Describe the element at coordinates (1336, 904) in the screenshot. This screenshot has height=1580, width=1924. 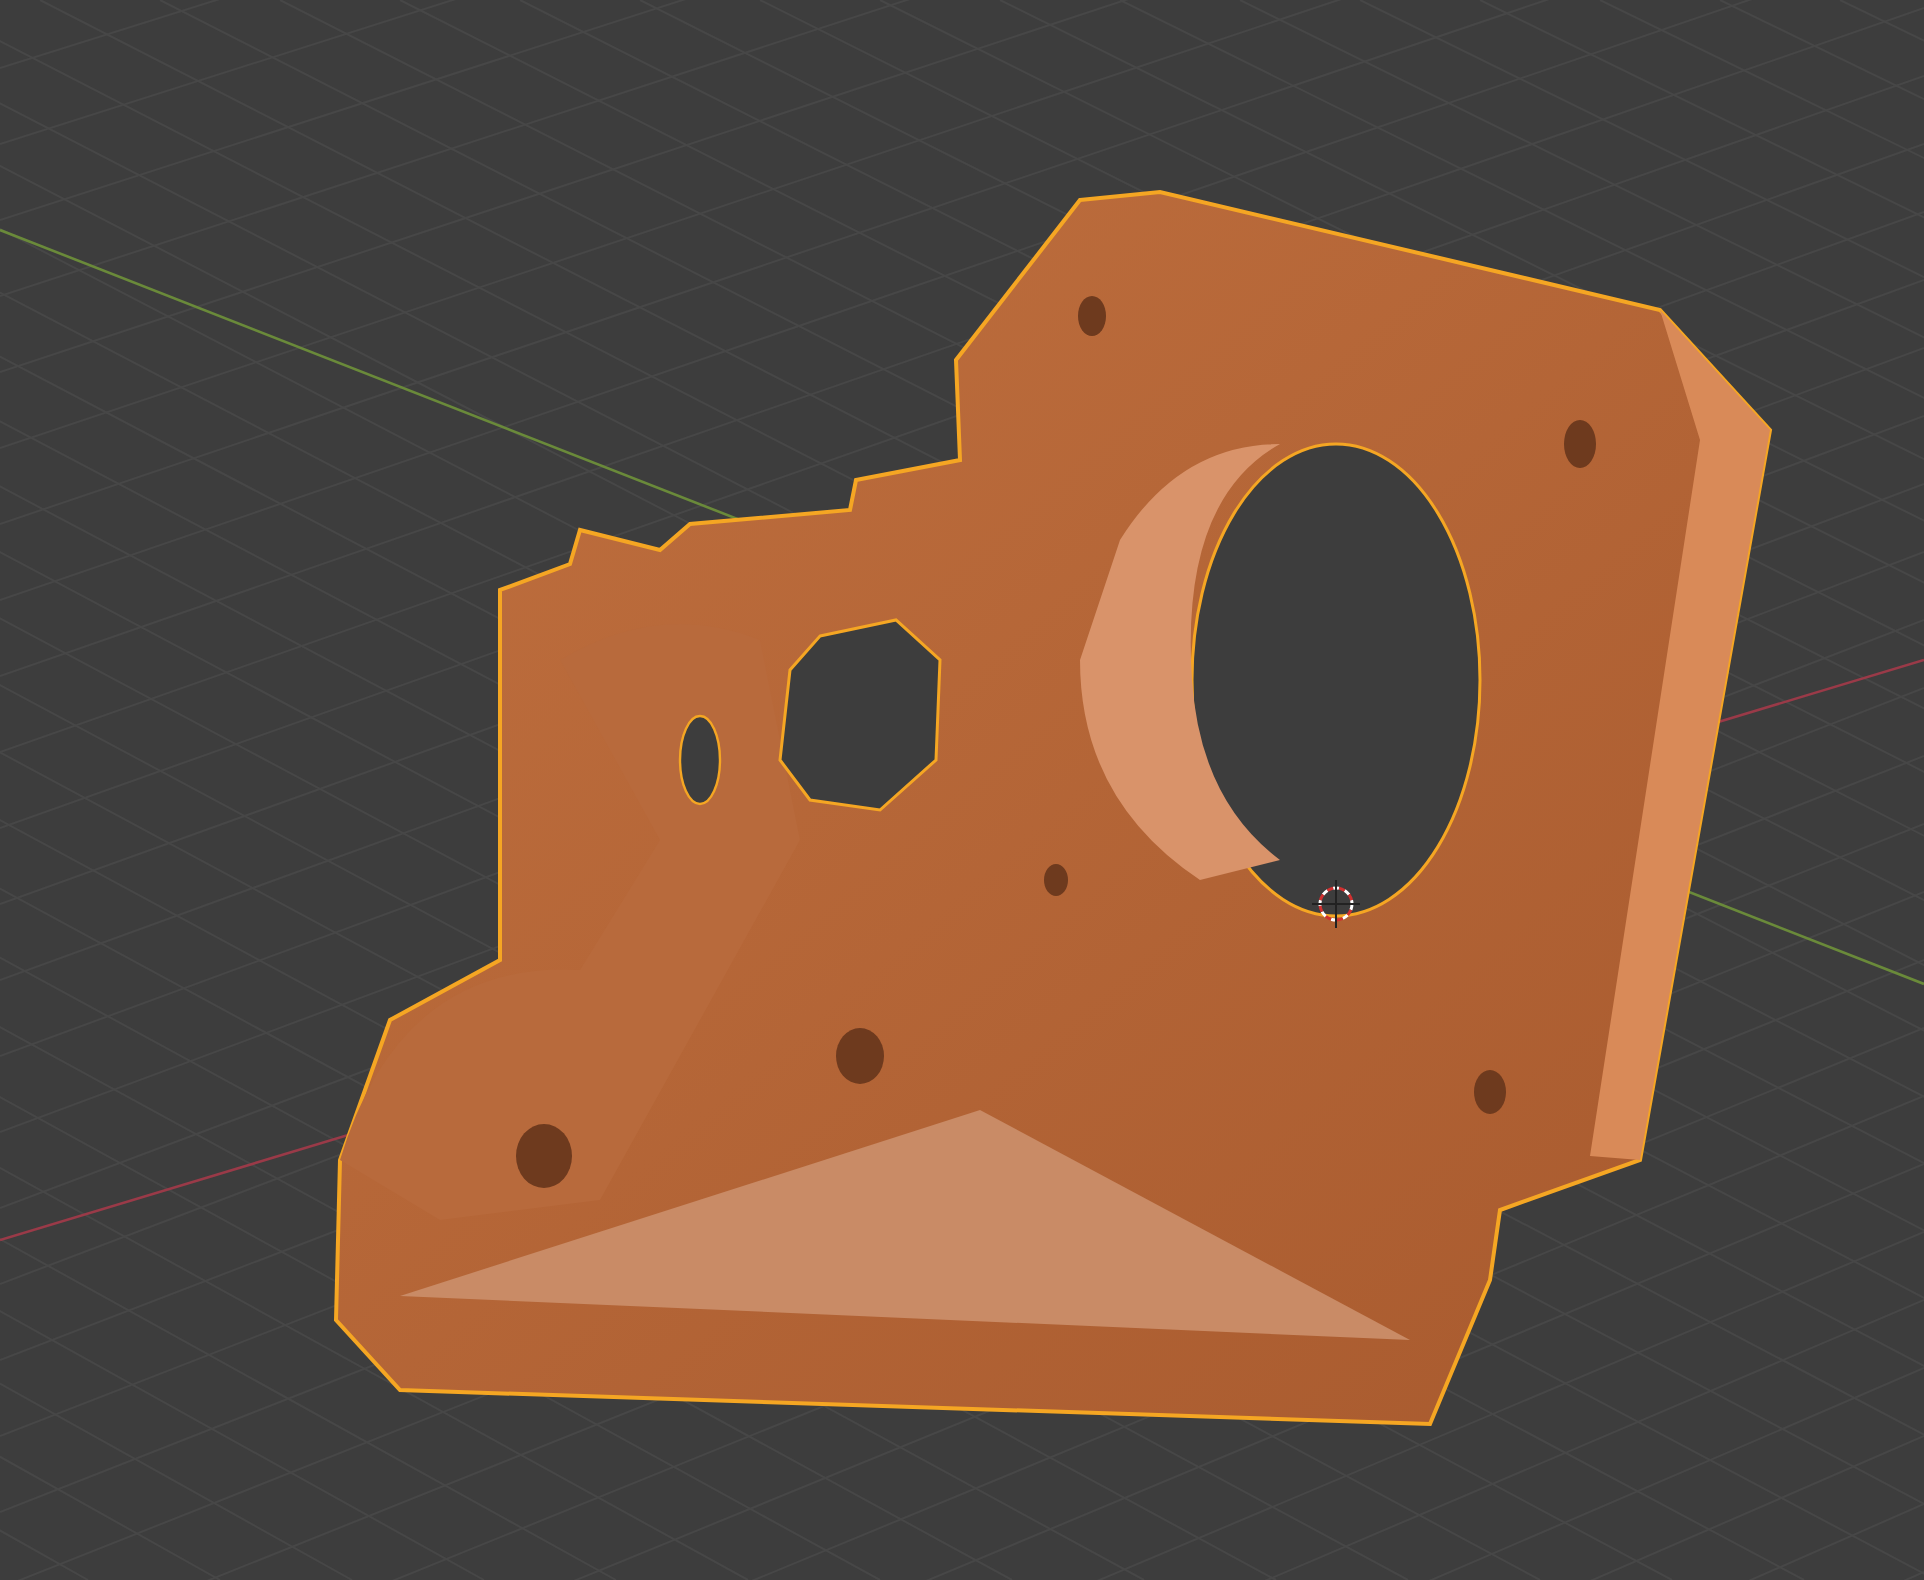
I see `3d-cursor-icon` at that location.